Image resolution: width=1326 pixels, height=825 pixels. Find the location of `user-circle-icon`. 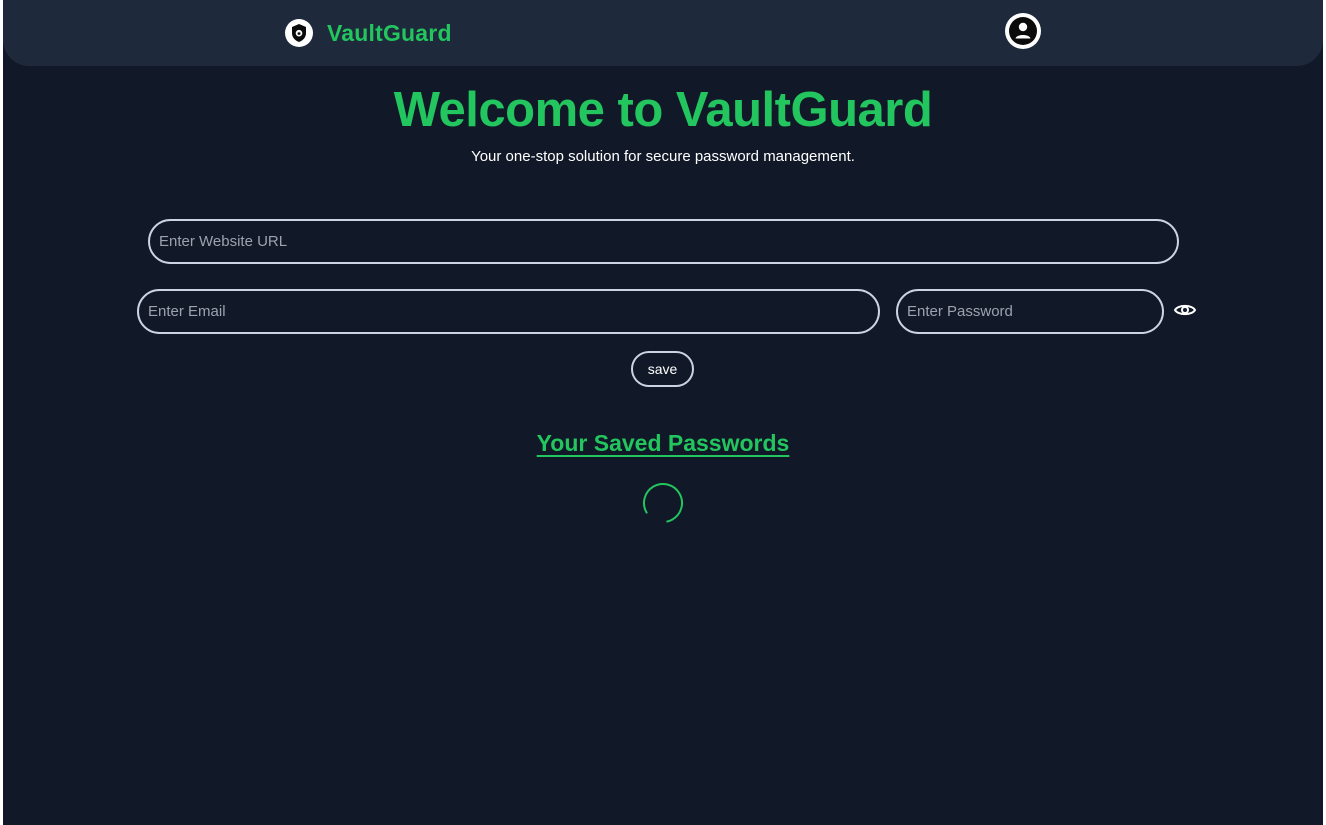

user-circle-icon is located at coordinates (1023, 33).